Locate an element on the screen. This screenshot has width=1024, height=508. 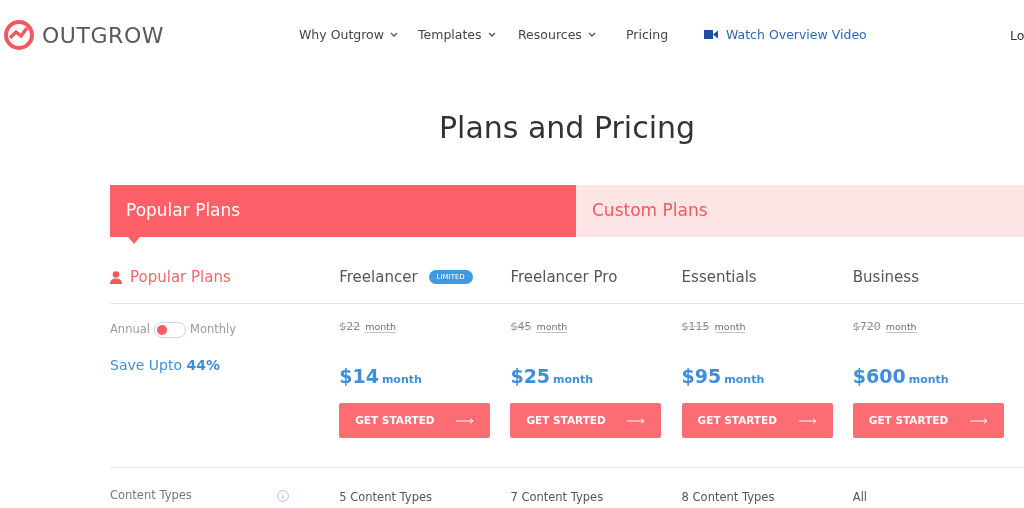
login-link: Lo is located at coordinates (1017, 36).